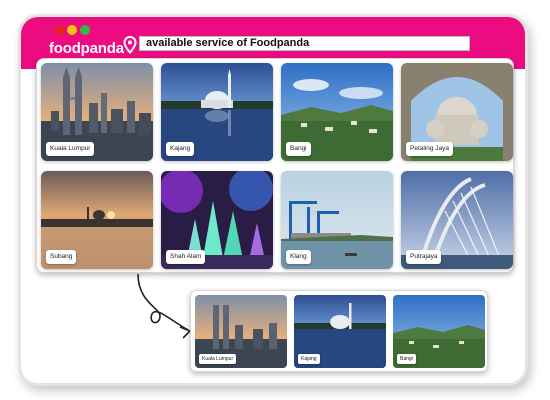 The width and height of the screenshot is (550, 400). I want to click on preview-card-kajang: Kajang, so click(340, 331).